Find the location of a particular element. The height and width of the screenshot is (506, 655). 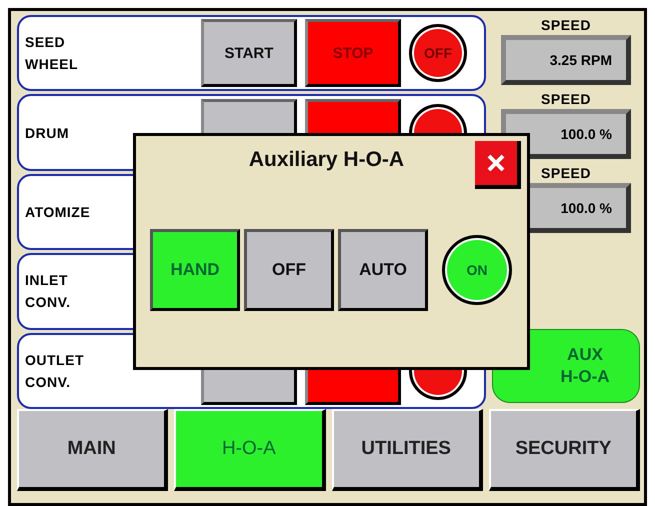

equipment-label: SEED WHEEL is located at coordinates (52, 53).